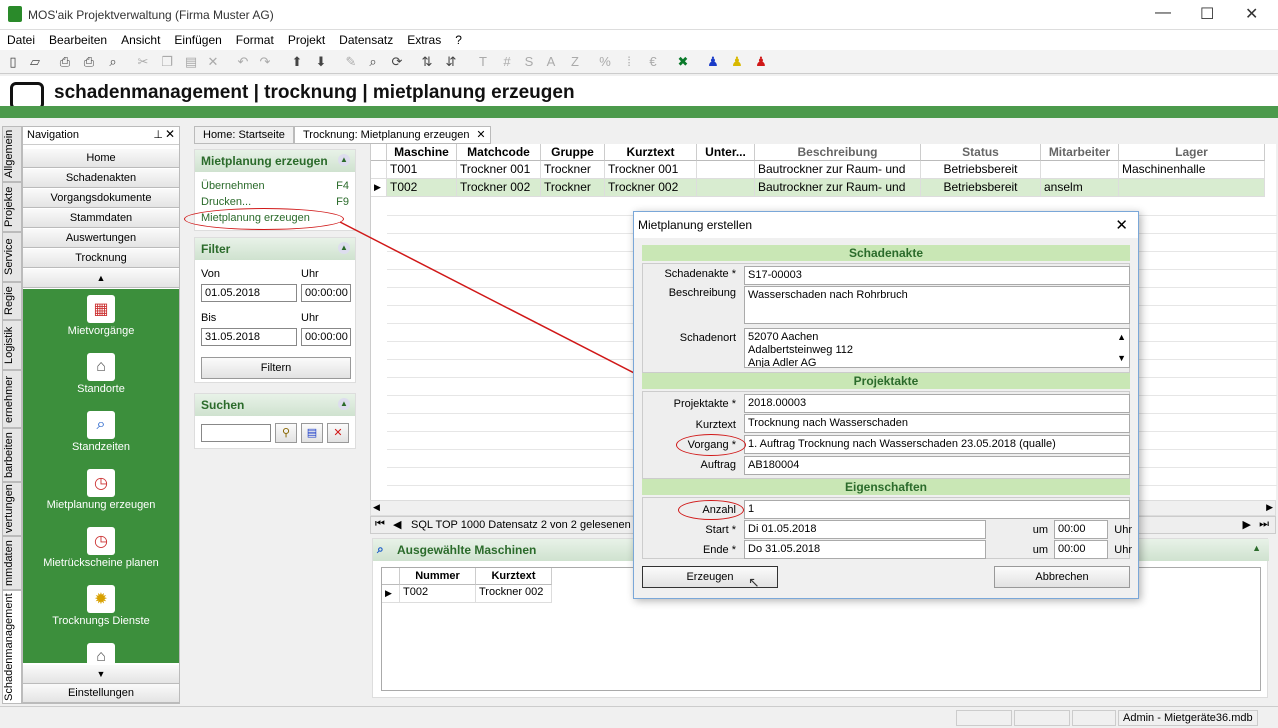 Image resolution: width=1278 pixels, height=728 pixels. I want to click on user-red-icon: ♟, so click(761, 62).